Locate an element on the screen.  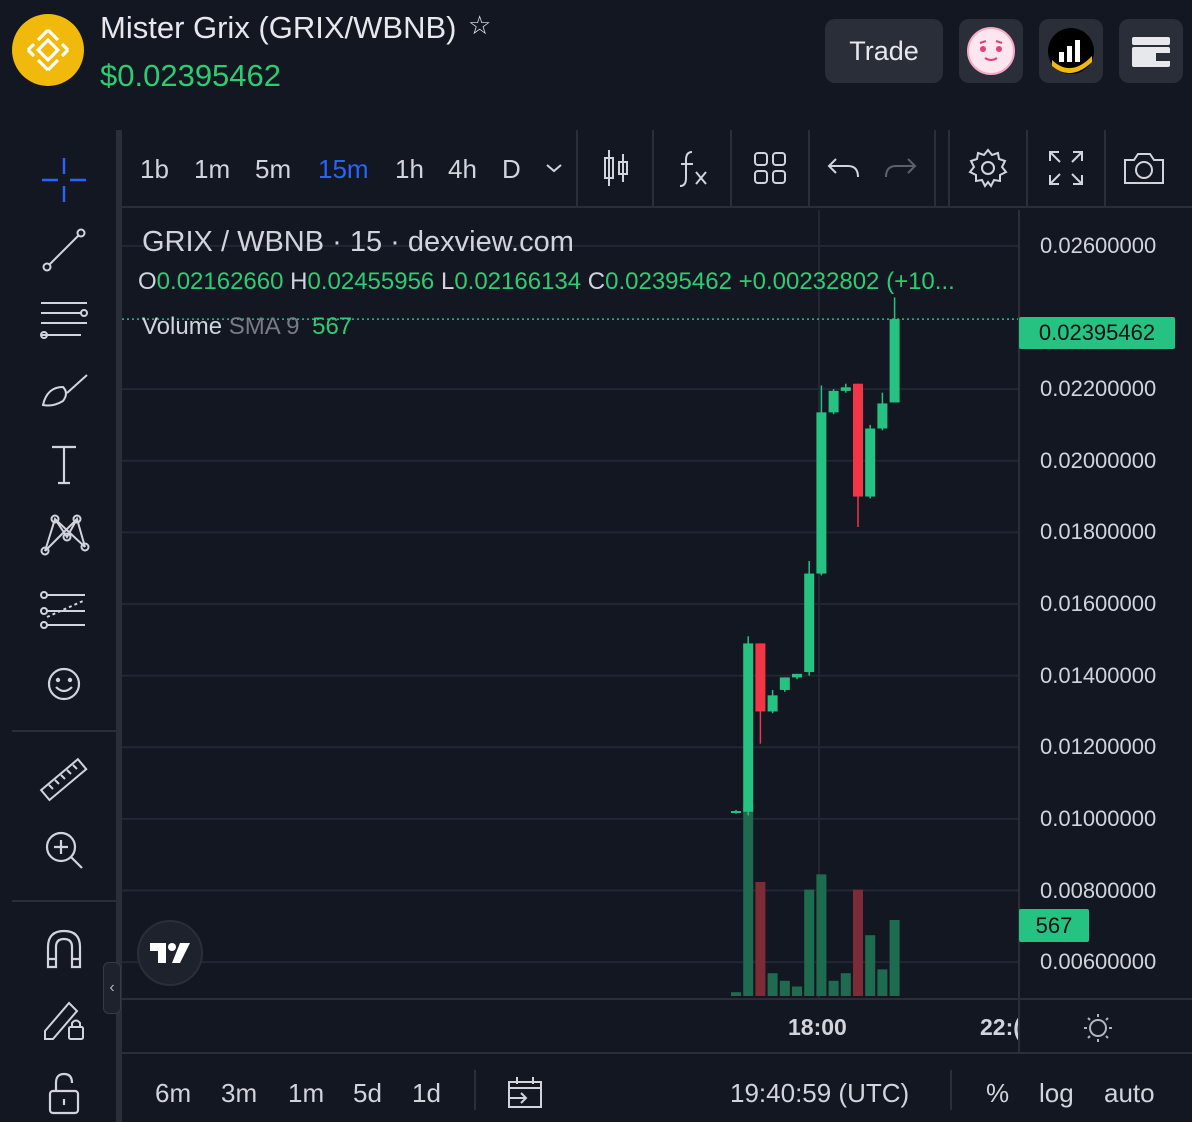
close-key: C is located at coordinates (596, 281).